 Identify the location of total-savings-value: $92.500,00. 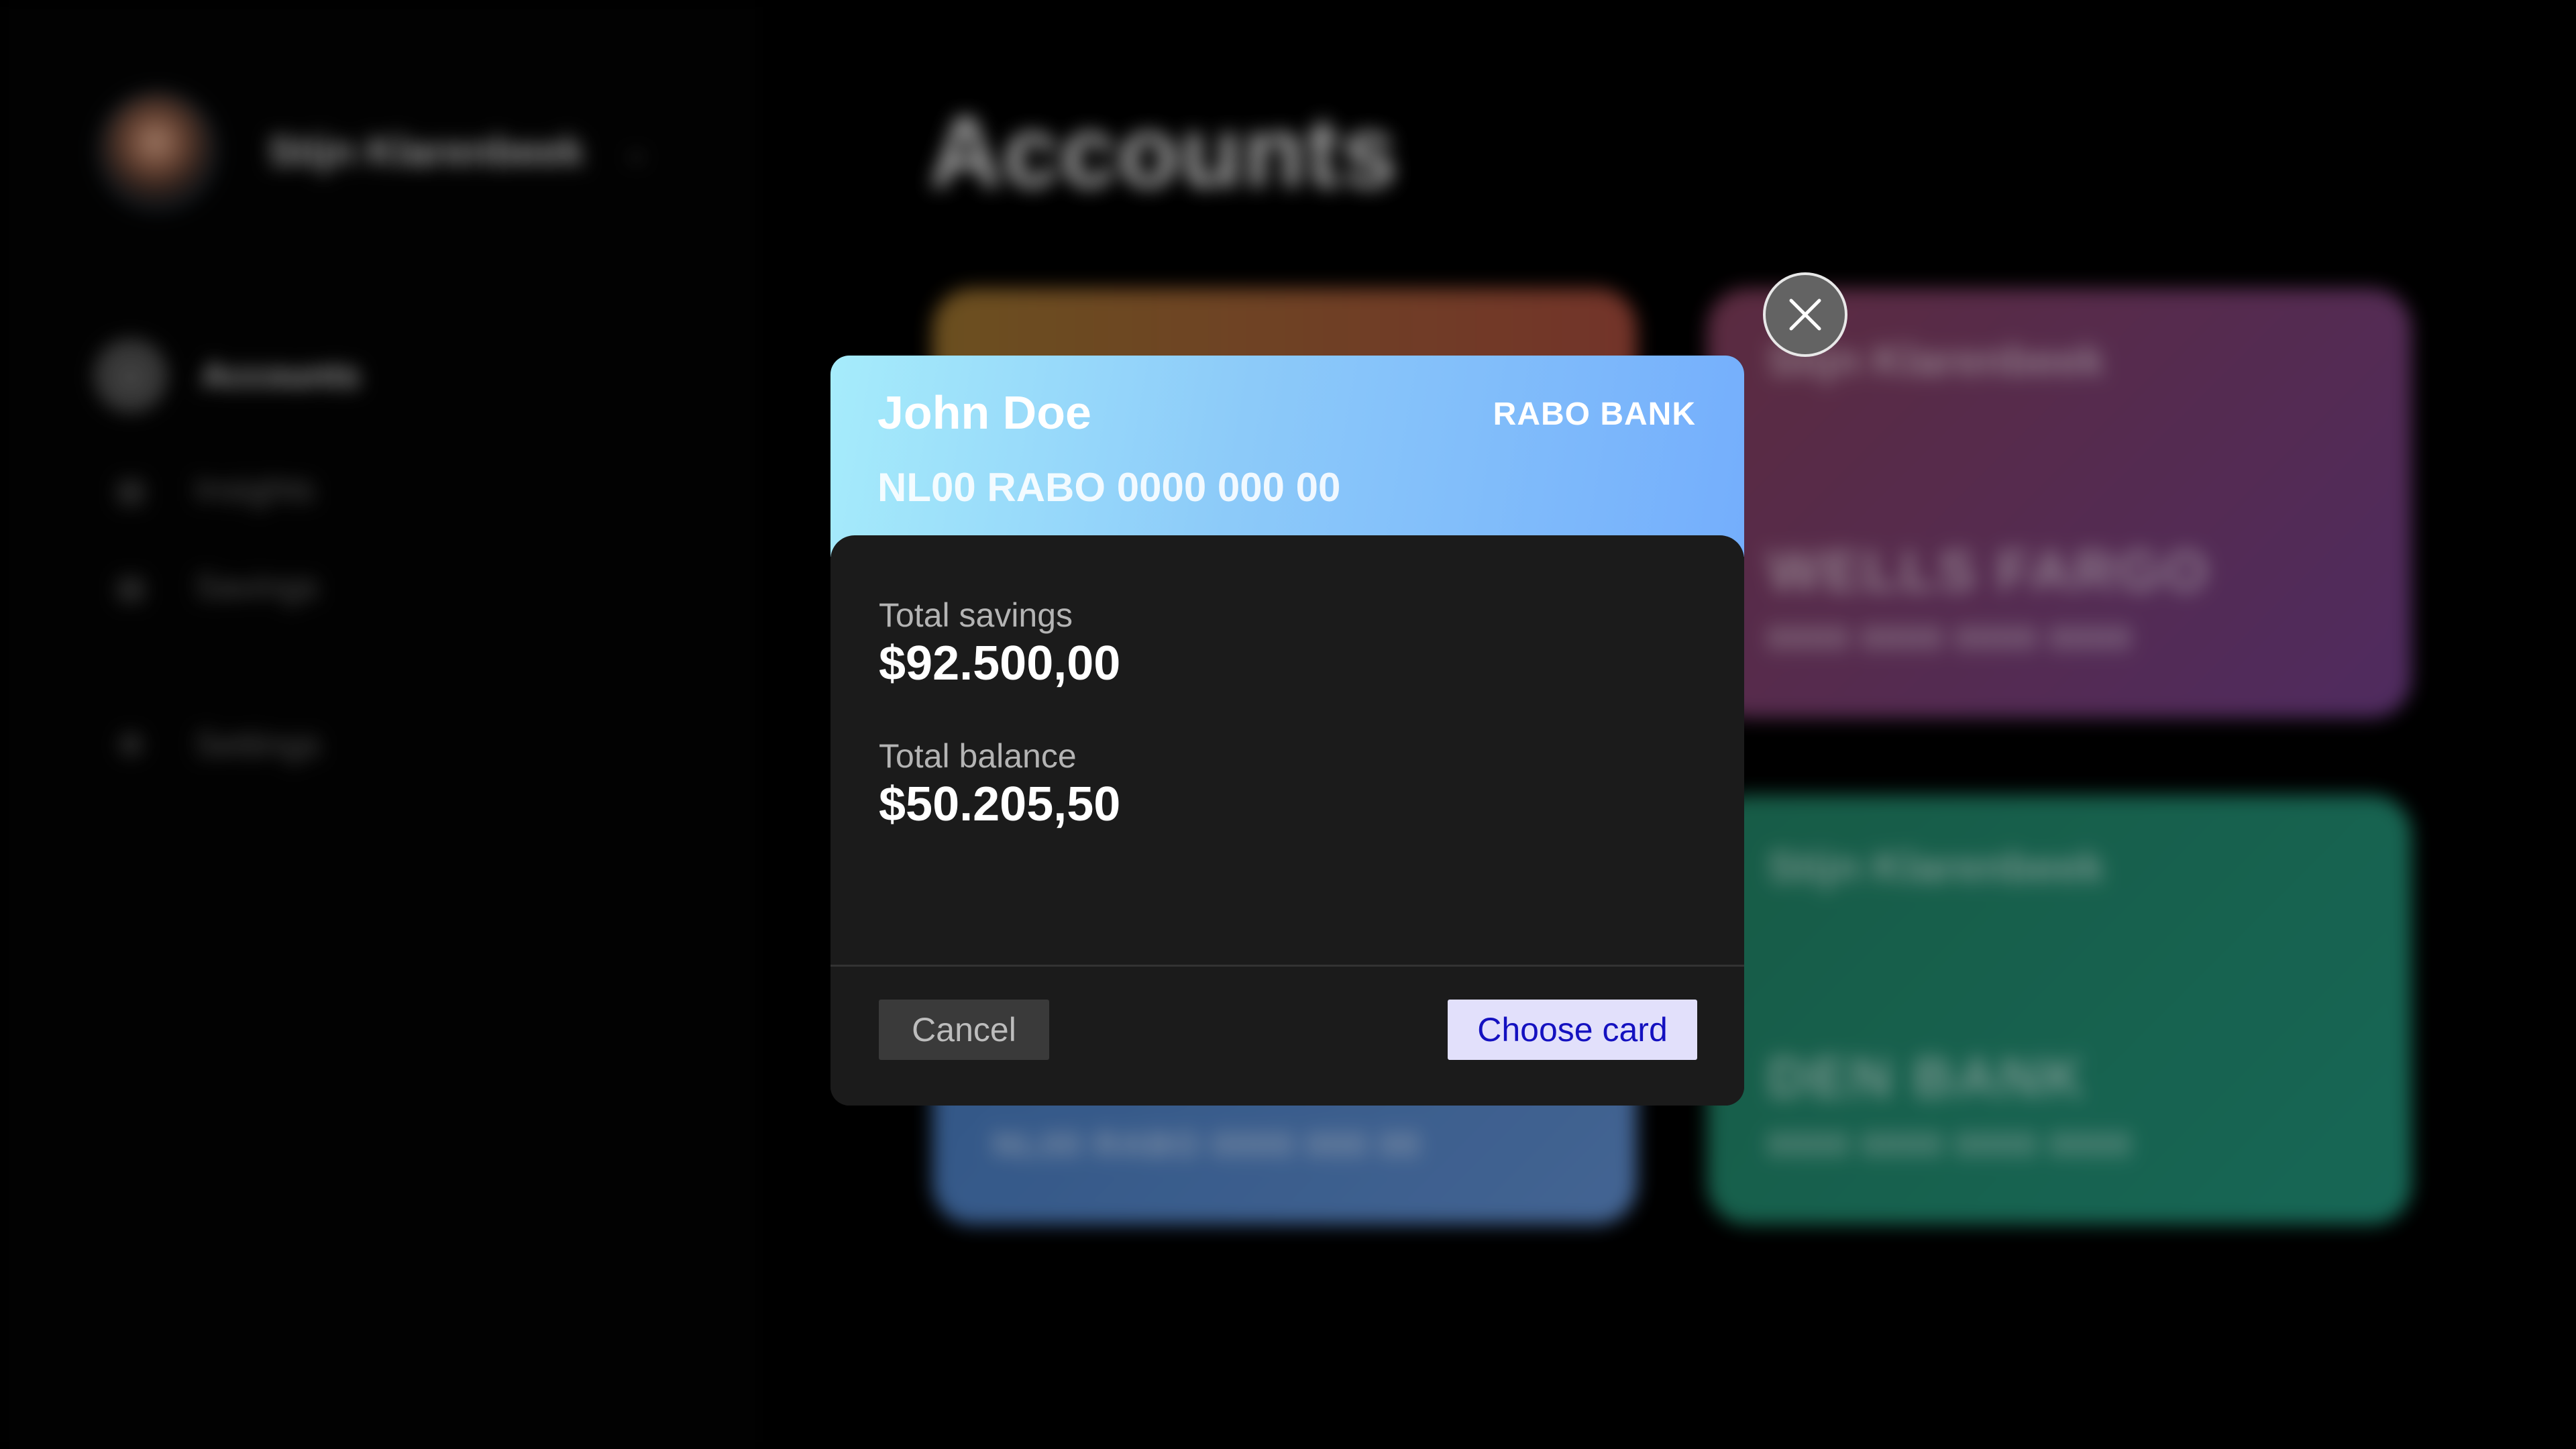
(1000, 663).